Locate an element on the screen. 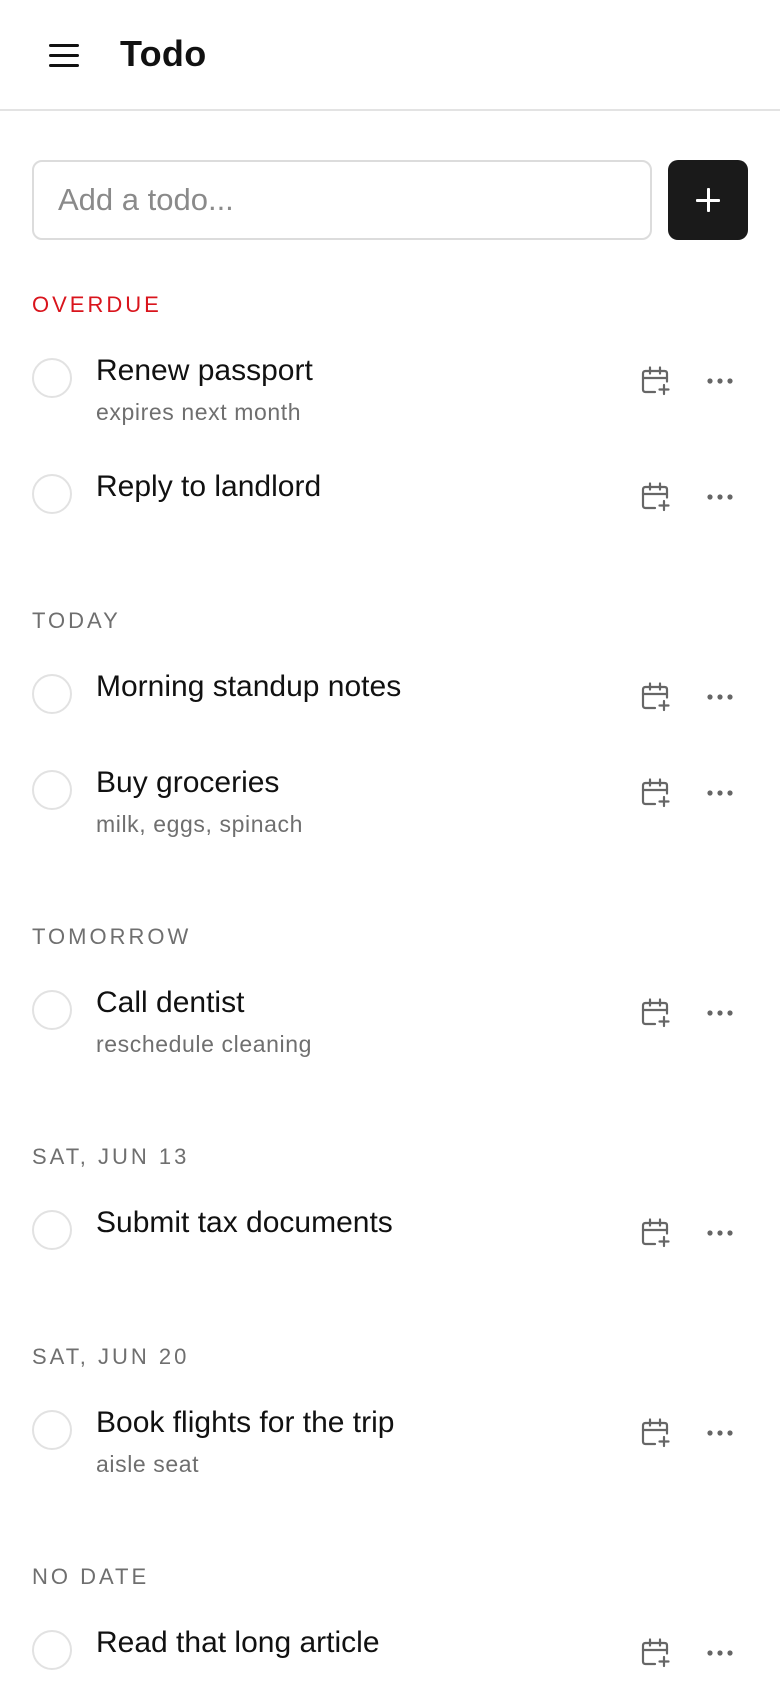 This screenshot has height=1688, width=780. section-label-today: TODAY is located at coordinates (76, 620).